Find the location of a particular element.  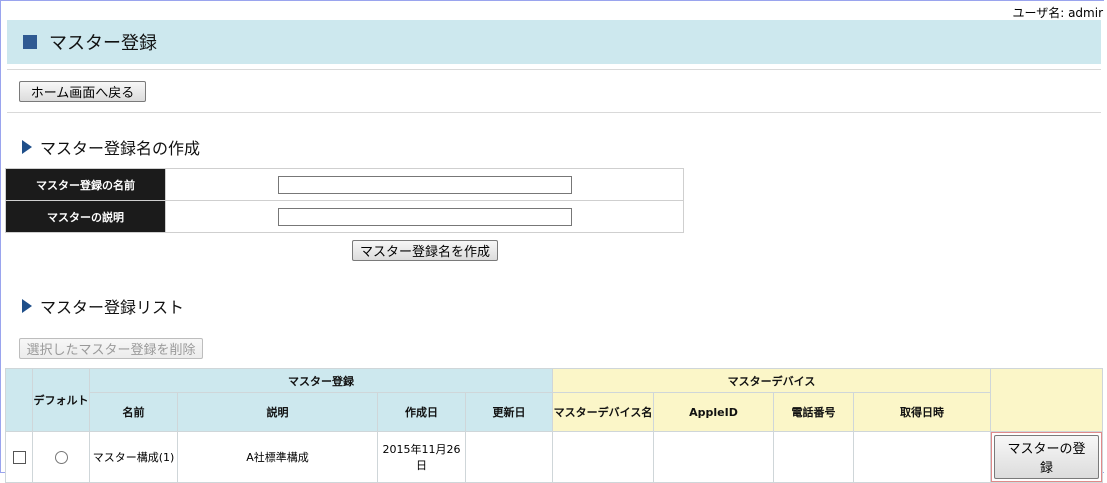

title-square-icon is located at coordinates (30, 42).